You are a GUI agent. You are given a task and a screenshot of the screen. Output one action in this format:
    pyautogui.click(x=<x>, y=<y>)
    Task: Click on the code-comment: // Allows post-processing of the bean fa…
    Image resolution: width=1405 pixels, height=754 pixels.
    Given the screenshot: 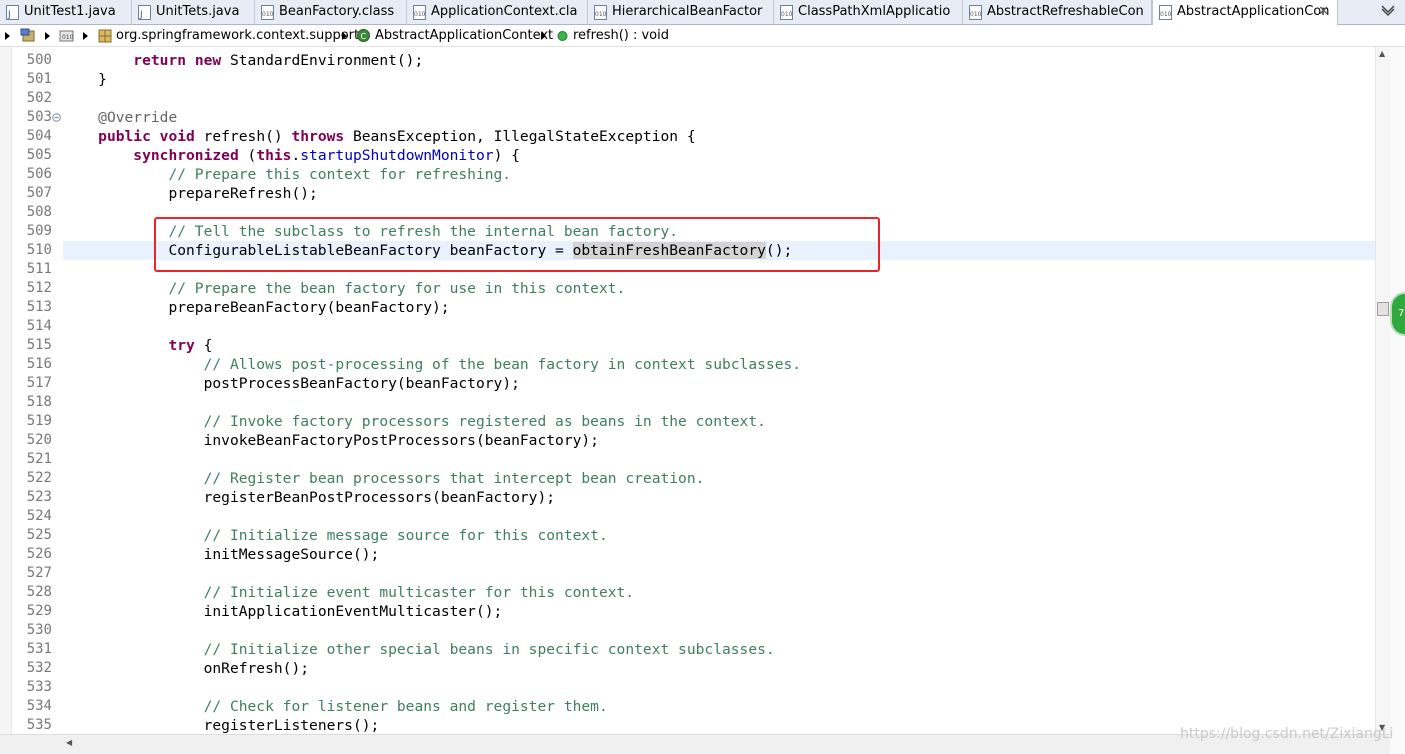 What is the action you would take?
    pyautogui.click(x=502, y=364)
    